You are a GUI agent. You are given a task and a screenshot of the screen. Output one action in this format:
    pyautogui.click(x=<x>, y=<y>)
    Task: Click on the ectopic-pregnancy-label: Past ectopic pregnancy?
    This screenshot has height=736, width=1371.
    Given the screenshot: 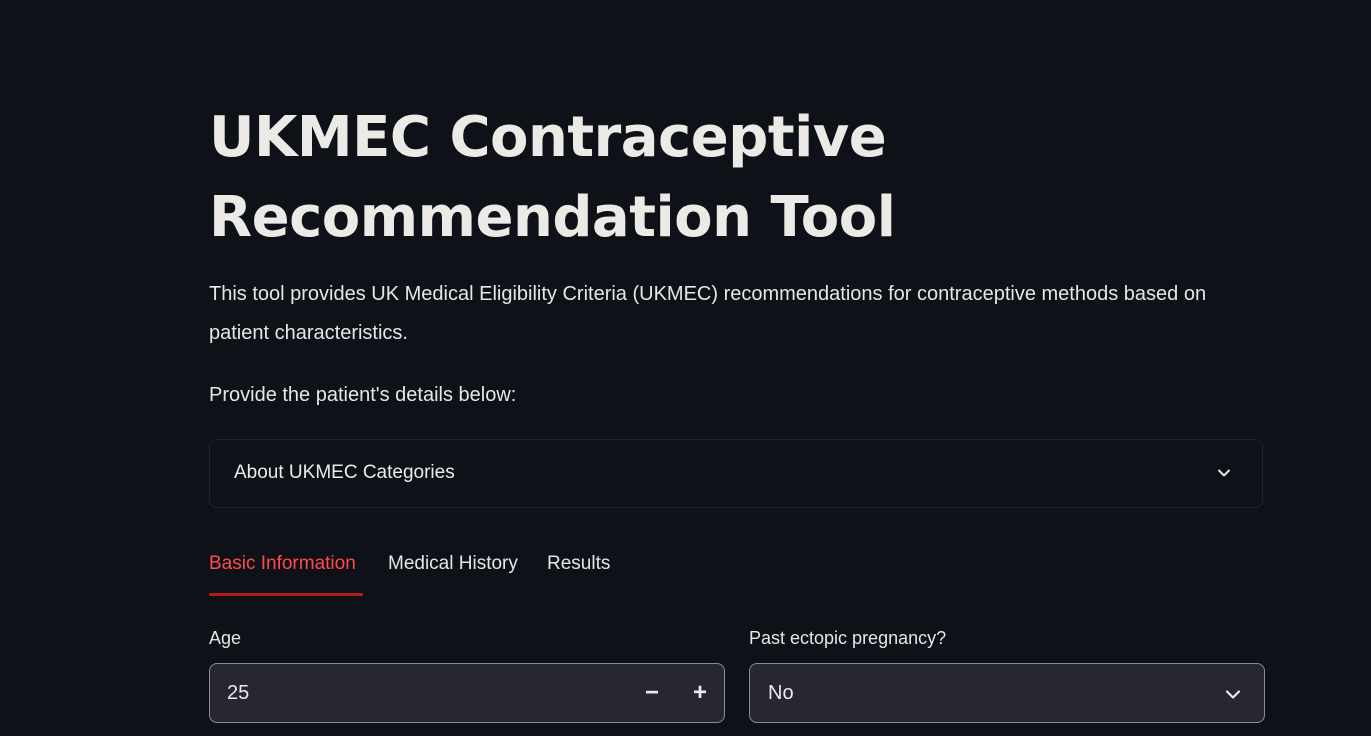 What is the action you would take?
    pyautogui.click(x=848, y=638)
    